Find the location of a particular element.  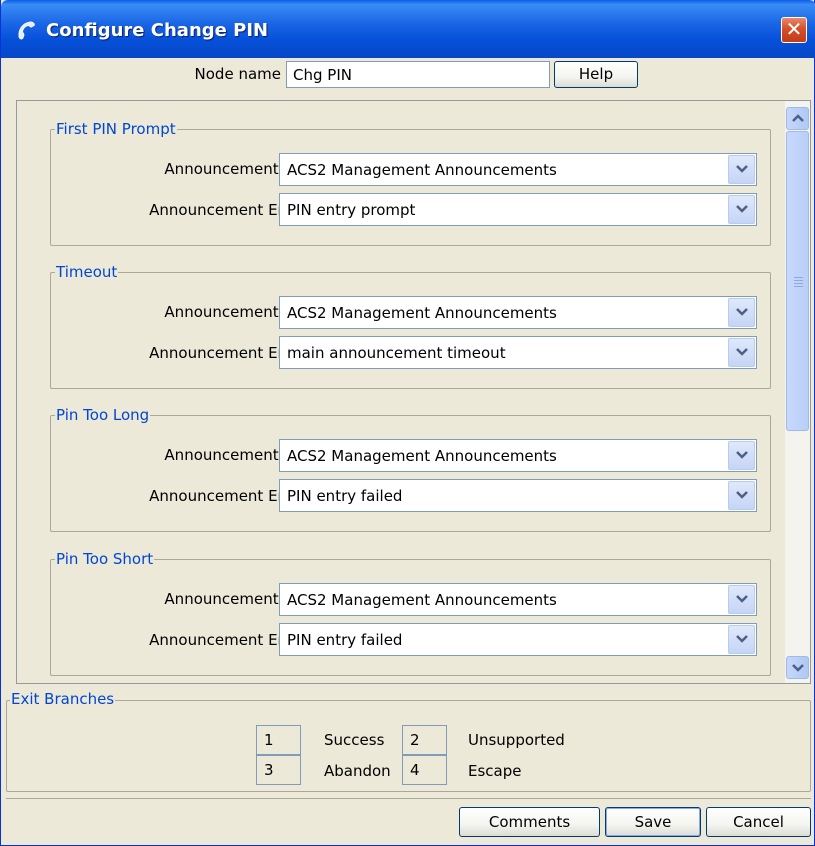

close-button: ✕ is located at coordinates (794, 30).